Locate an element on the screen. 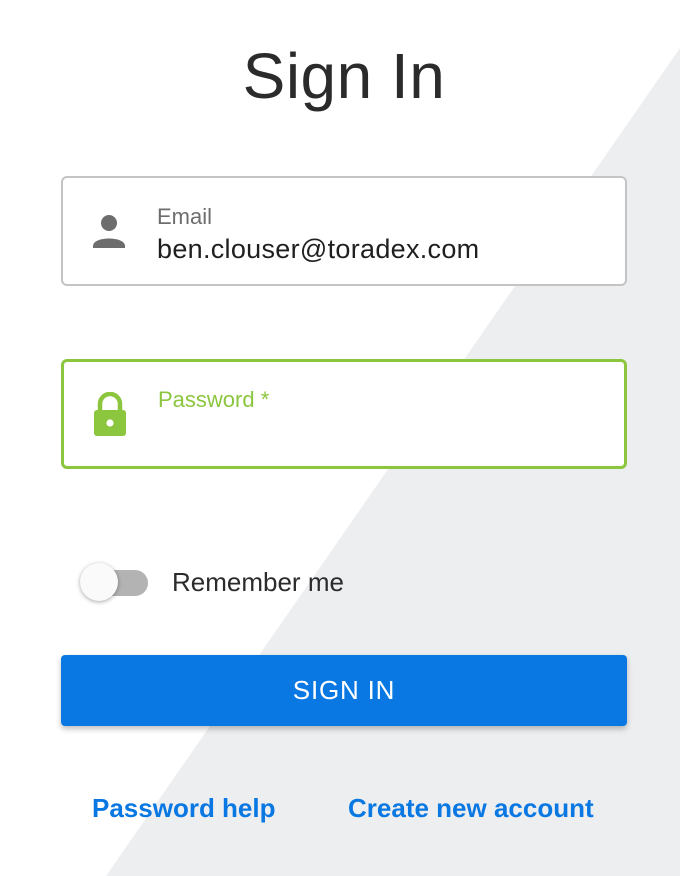 The width and height of the screenshot is (680, 876). password-help-link: Password help is located at coordinates (184, 808).